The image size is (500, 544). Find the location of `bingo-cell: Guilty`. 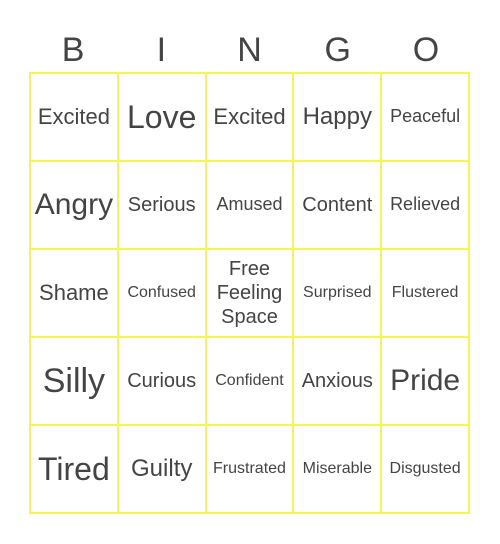

bingo-cell: Guilty is located at coordinates (161, 469).